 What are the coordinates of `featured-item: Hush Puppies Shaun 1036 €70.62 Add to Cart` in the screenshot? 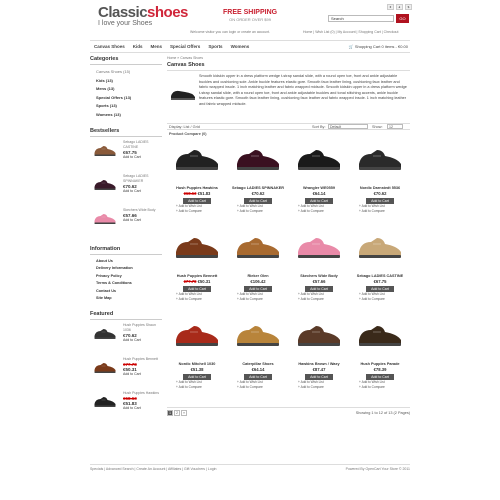 It's located at (126, 338).